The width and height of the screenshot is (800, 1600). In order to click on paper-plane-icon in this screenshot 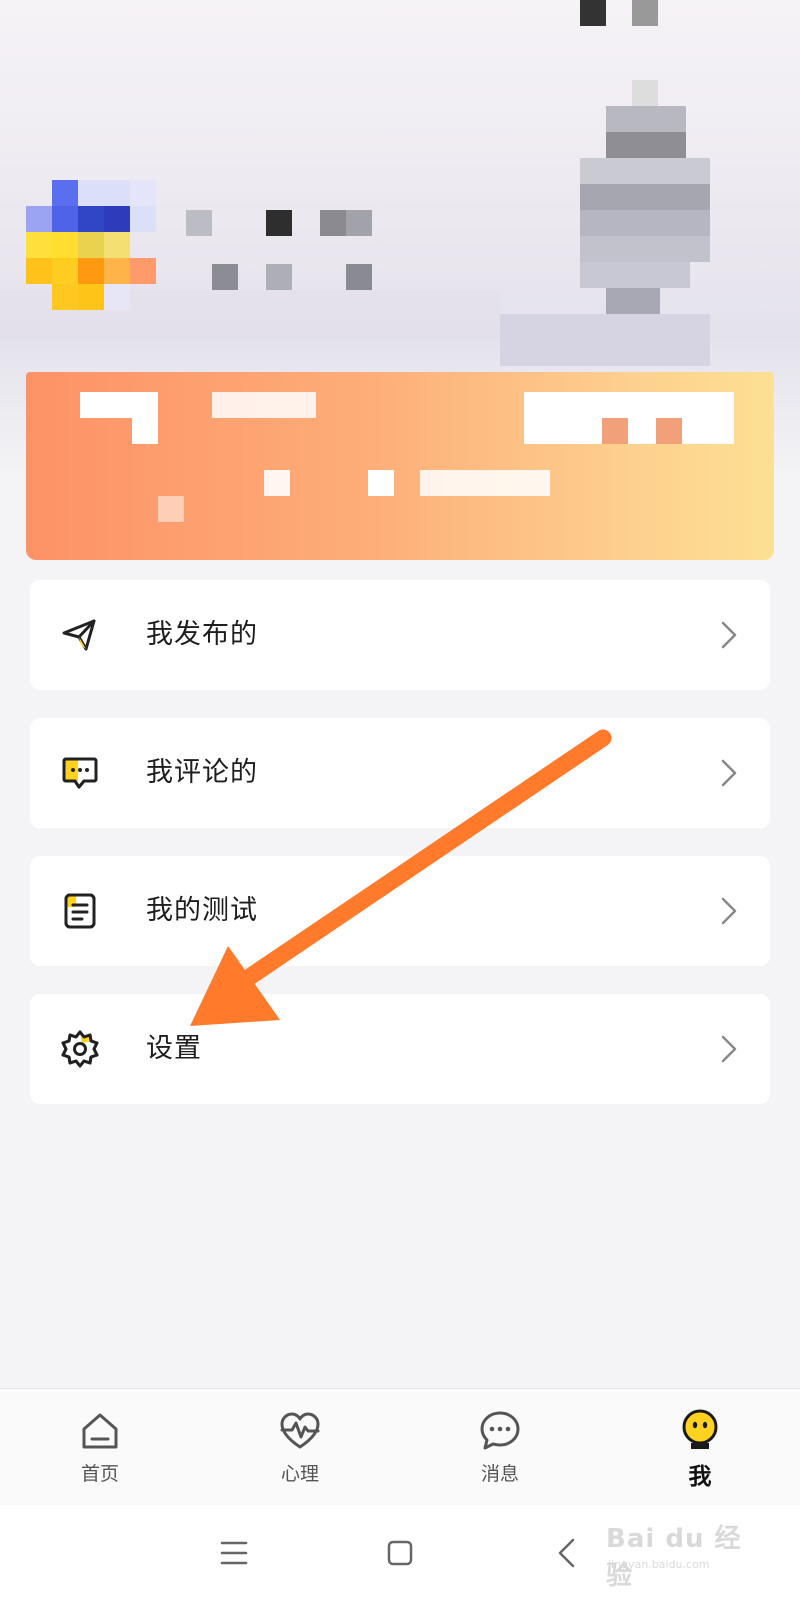, I will do `click(79, 635)`.